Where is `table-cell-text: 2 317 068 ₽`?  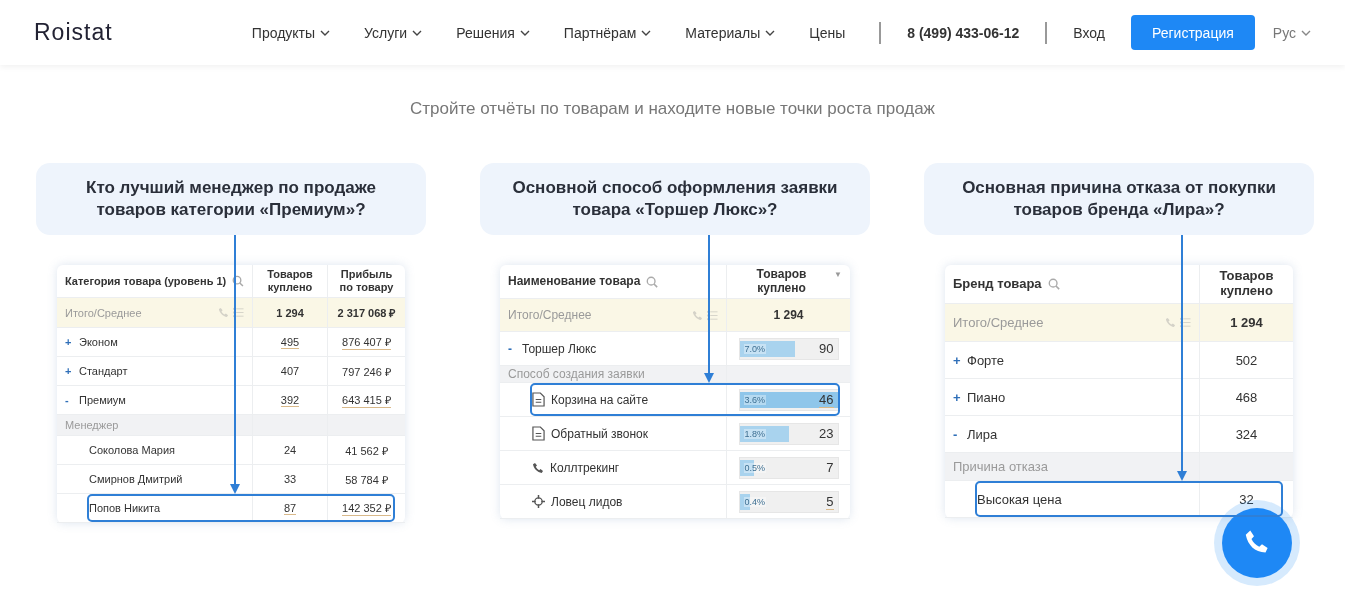
table-cell-text: 2 317 068 ₽ is located at coordinates (366, 313).